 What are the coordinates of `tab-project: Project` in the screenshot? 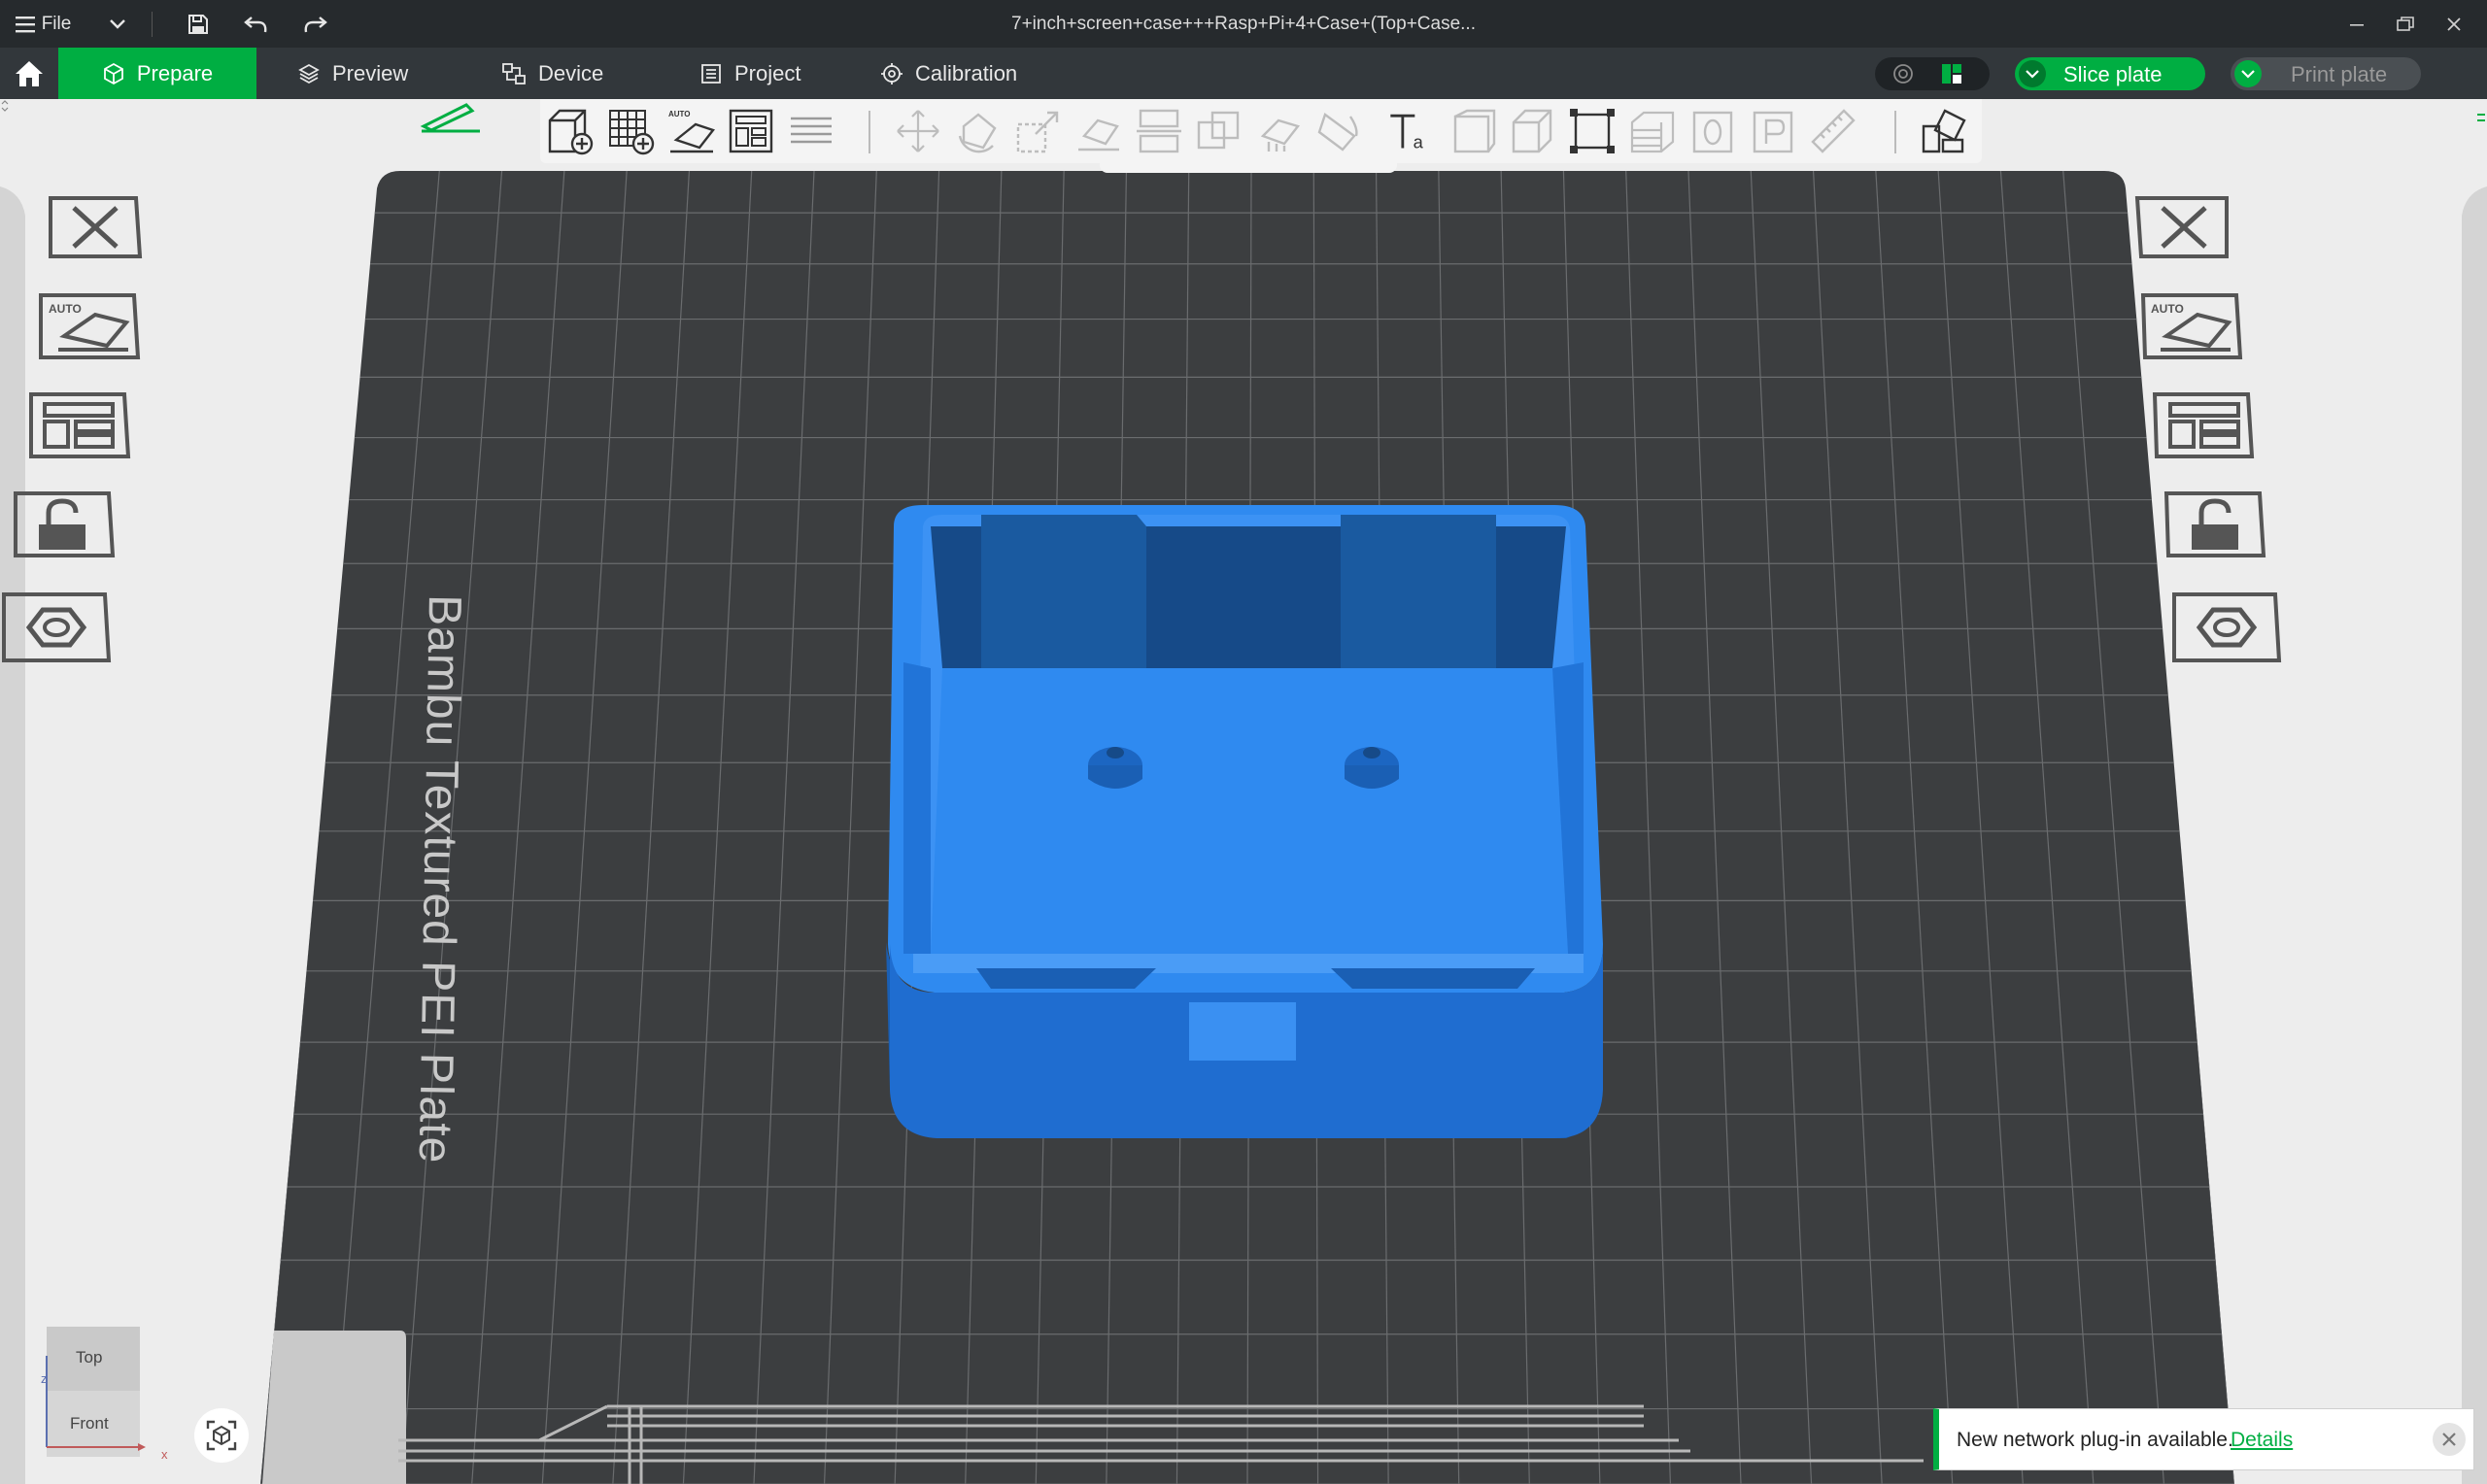 It's located at (772, 74).